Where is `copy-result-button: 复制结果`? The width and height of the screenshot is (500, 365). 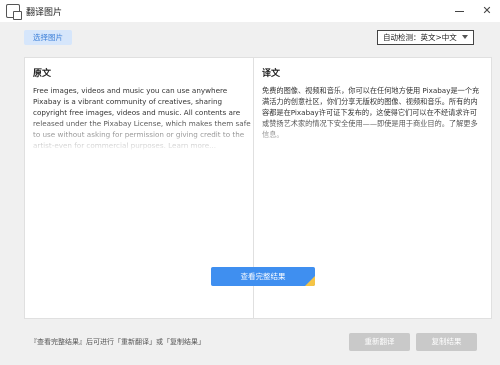
copy-result-button: 复制结果 is located at coordinates (446, 342).